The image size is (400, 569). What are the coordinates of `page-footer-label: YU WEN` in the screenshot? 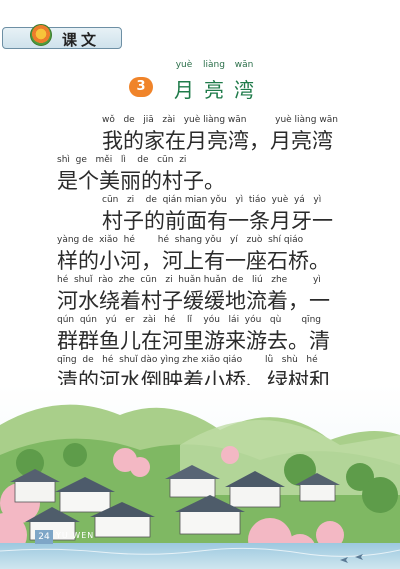 It's located at (75, 535).